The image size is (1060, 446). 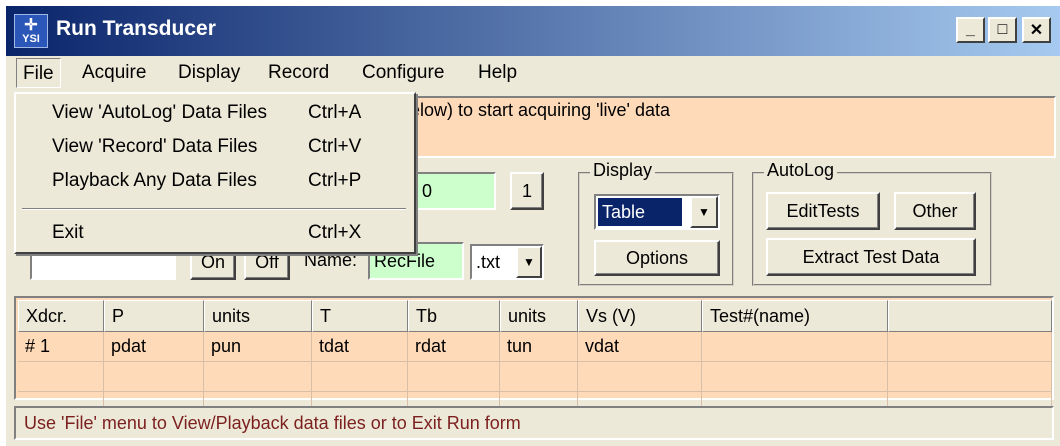 What do you see at coordinates (640, 212) in the screenshot?
I see `display-mode-value: Table` at bounding box center [640, 212].